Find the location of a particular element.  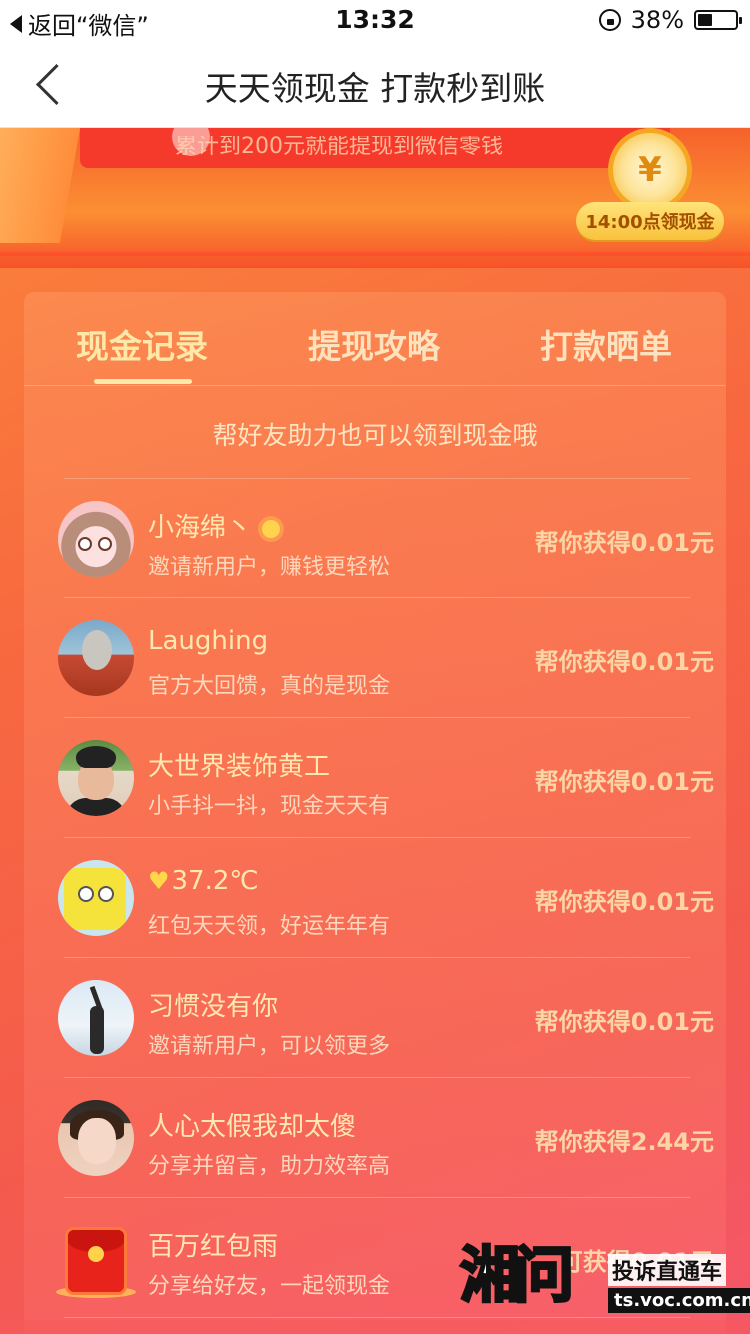

page-title: 天天领现金 打款秒到账 is located at coordinates (375, 88).